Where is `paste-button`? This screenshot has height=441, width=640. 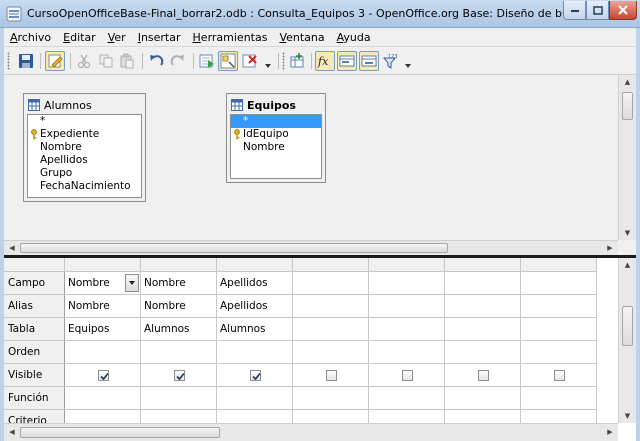 paste-button is located at coordinates (127, 61).